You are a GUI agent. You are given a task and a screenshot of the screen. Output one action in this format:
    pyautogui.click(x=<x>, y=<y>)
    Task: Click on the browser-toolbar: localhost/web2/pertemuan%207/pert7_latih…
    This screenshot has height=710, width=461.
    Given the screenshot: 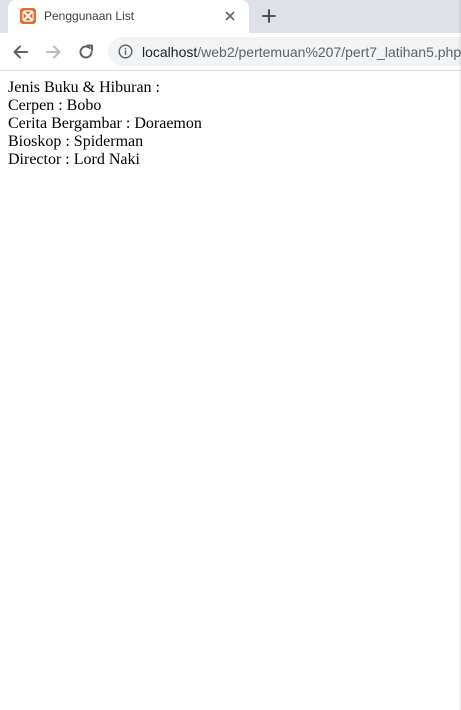 What is the action you would take?
    pyautogui.click(x=230, y=52)
    